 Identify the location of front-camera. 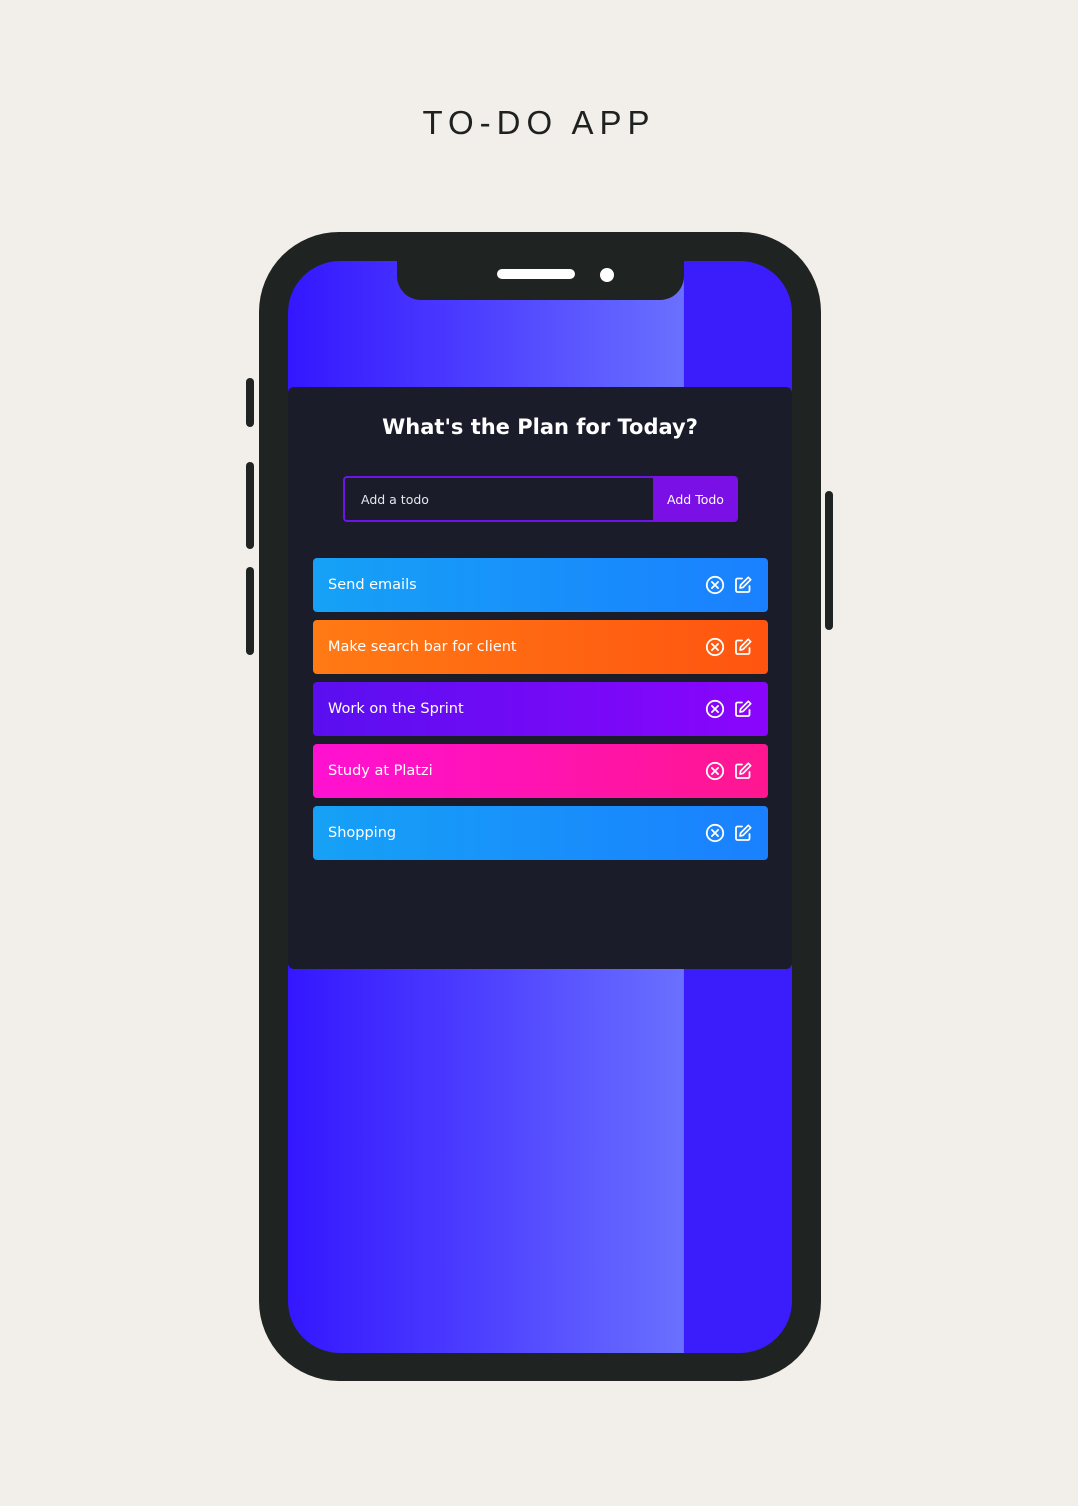
(607, 275).